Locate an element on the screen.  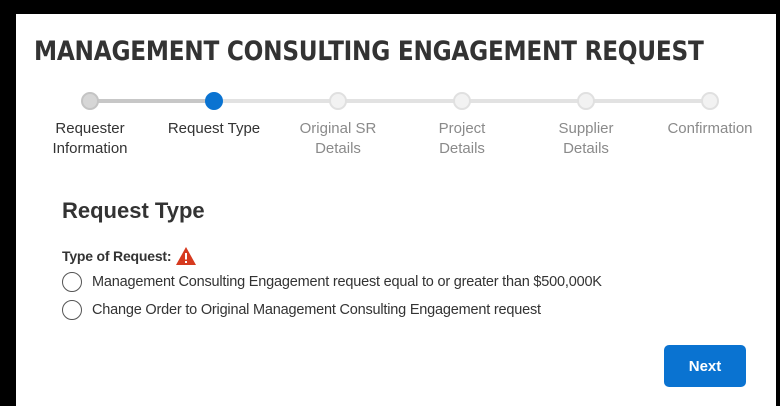
step-project-details: Project Details is located at coordinates (462, 123).